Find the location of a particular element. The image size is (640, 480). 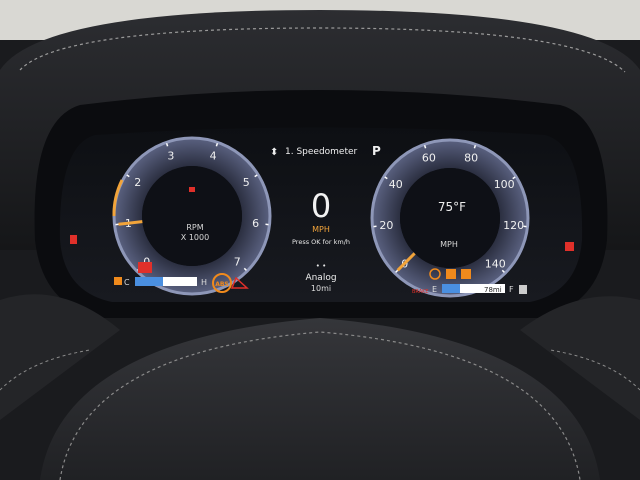

speedo-tick-label: 20 is located at coordinates (386, 225).